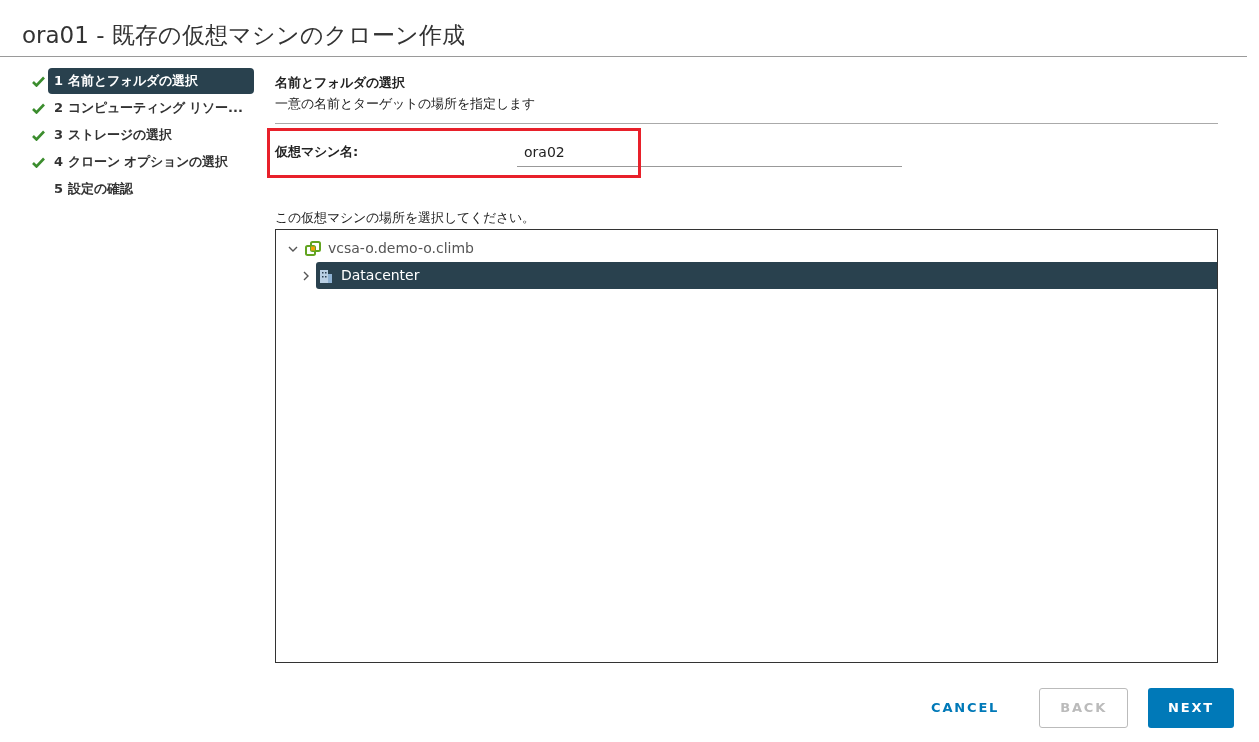 The image size is (1259, 742). What do you see at coordinates (151, 135) in the screenshot?
I see `wizard-step: 3 ストレージの選択` at bounding box center [151, 135].